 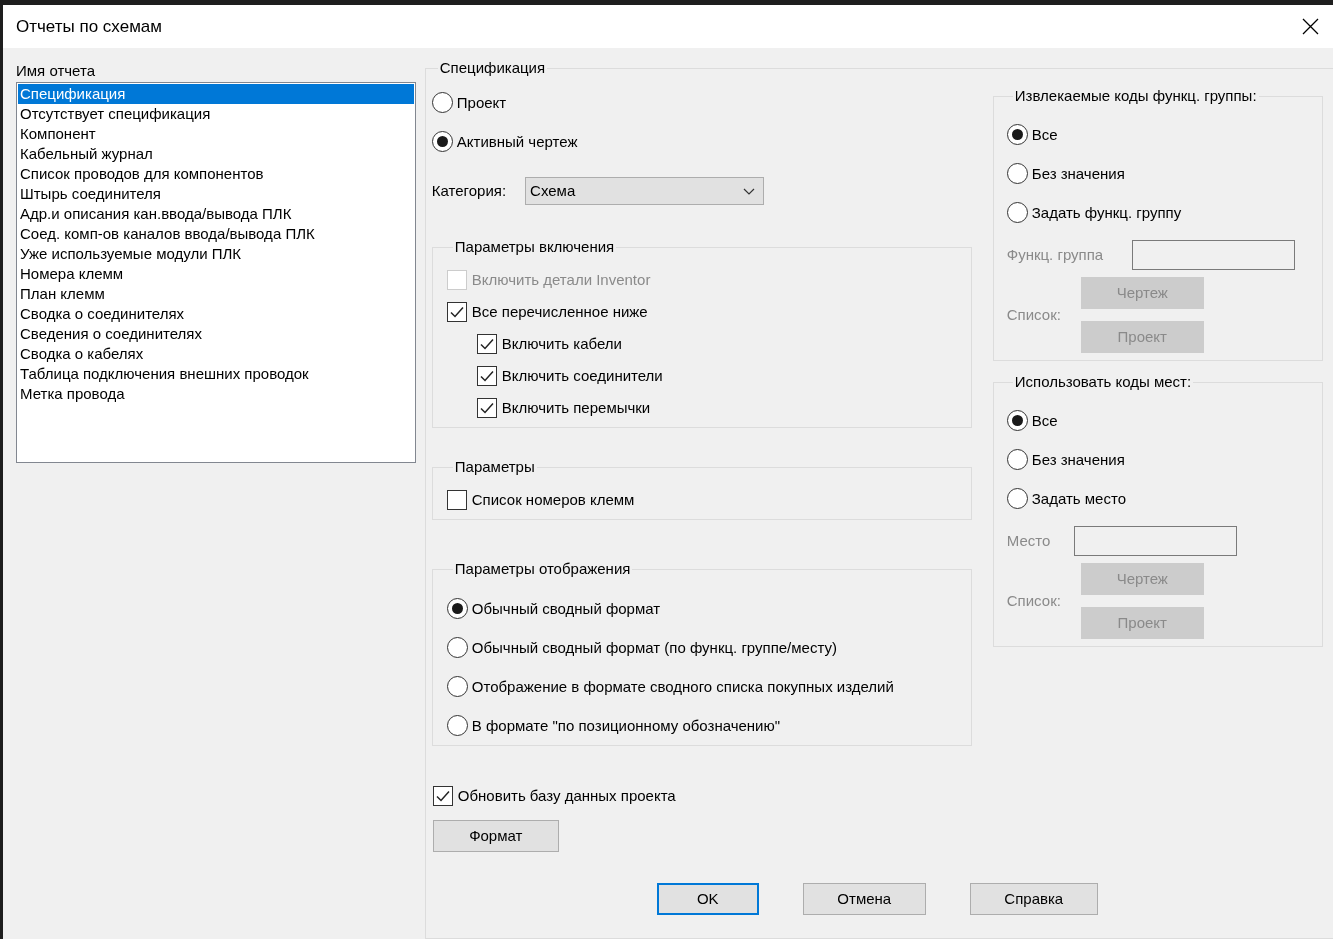 I want to click on group-title: Спецификация, so click(x=492, y=68).